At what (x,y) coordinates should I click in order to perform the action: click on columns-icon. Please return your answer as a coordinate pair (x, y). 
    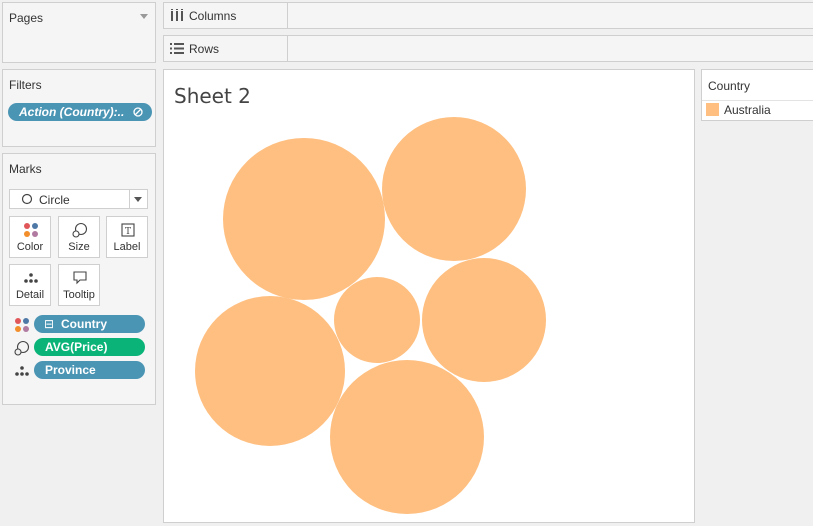
    Looking at the image, I should click on (177, 15).